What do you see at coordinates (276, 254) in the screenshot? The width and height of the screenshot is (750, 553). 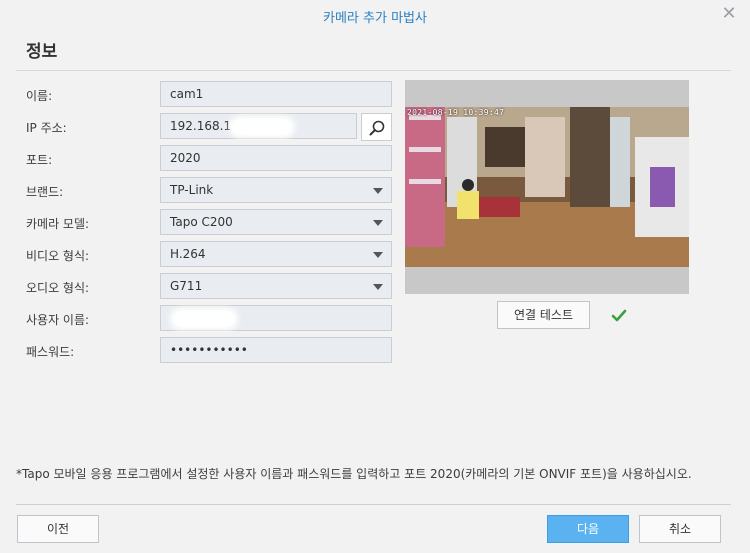 I see `video-format-select: H.264` at bounding box center [276, 254].